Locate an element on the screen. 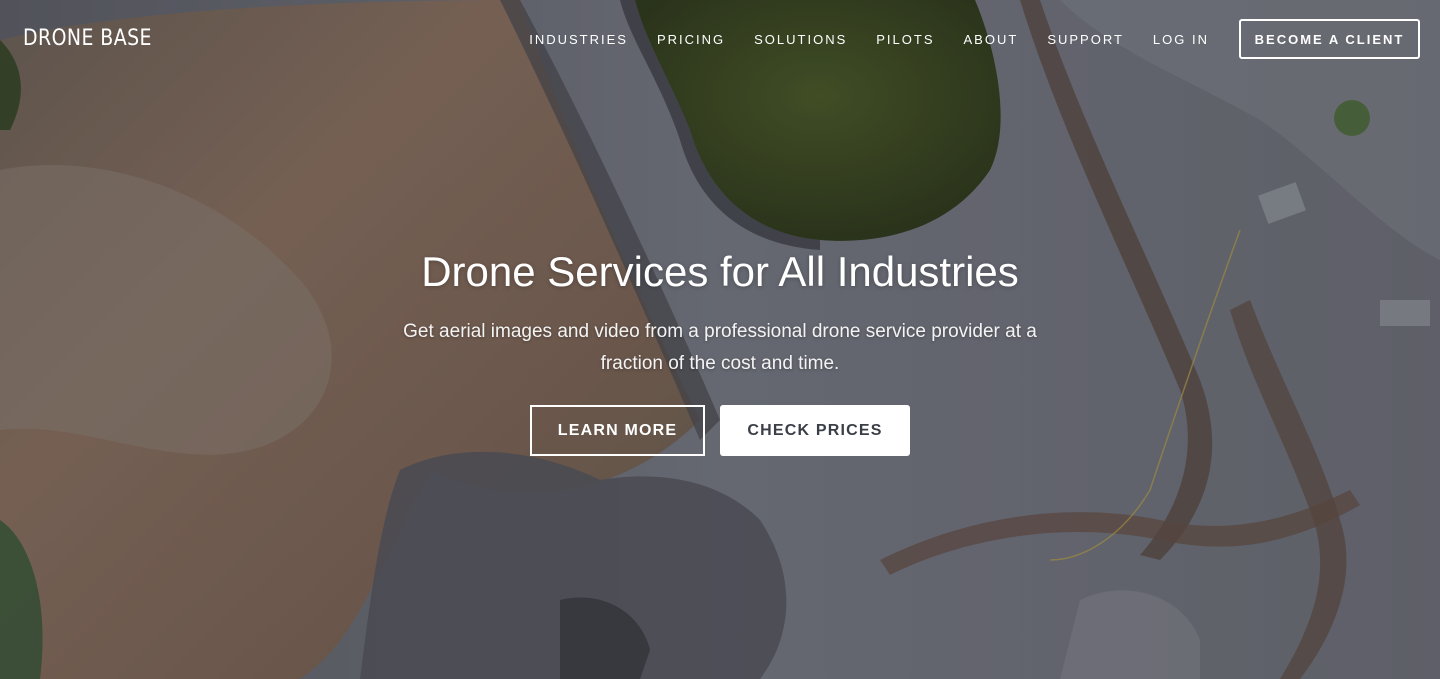 The width and height of the screenshot is (1440, 679). hero-button-group: LEARN MORE CHECK PRICES is located at coordinates (720, 430).